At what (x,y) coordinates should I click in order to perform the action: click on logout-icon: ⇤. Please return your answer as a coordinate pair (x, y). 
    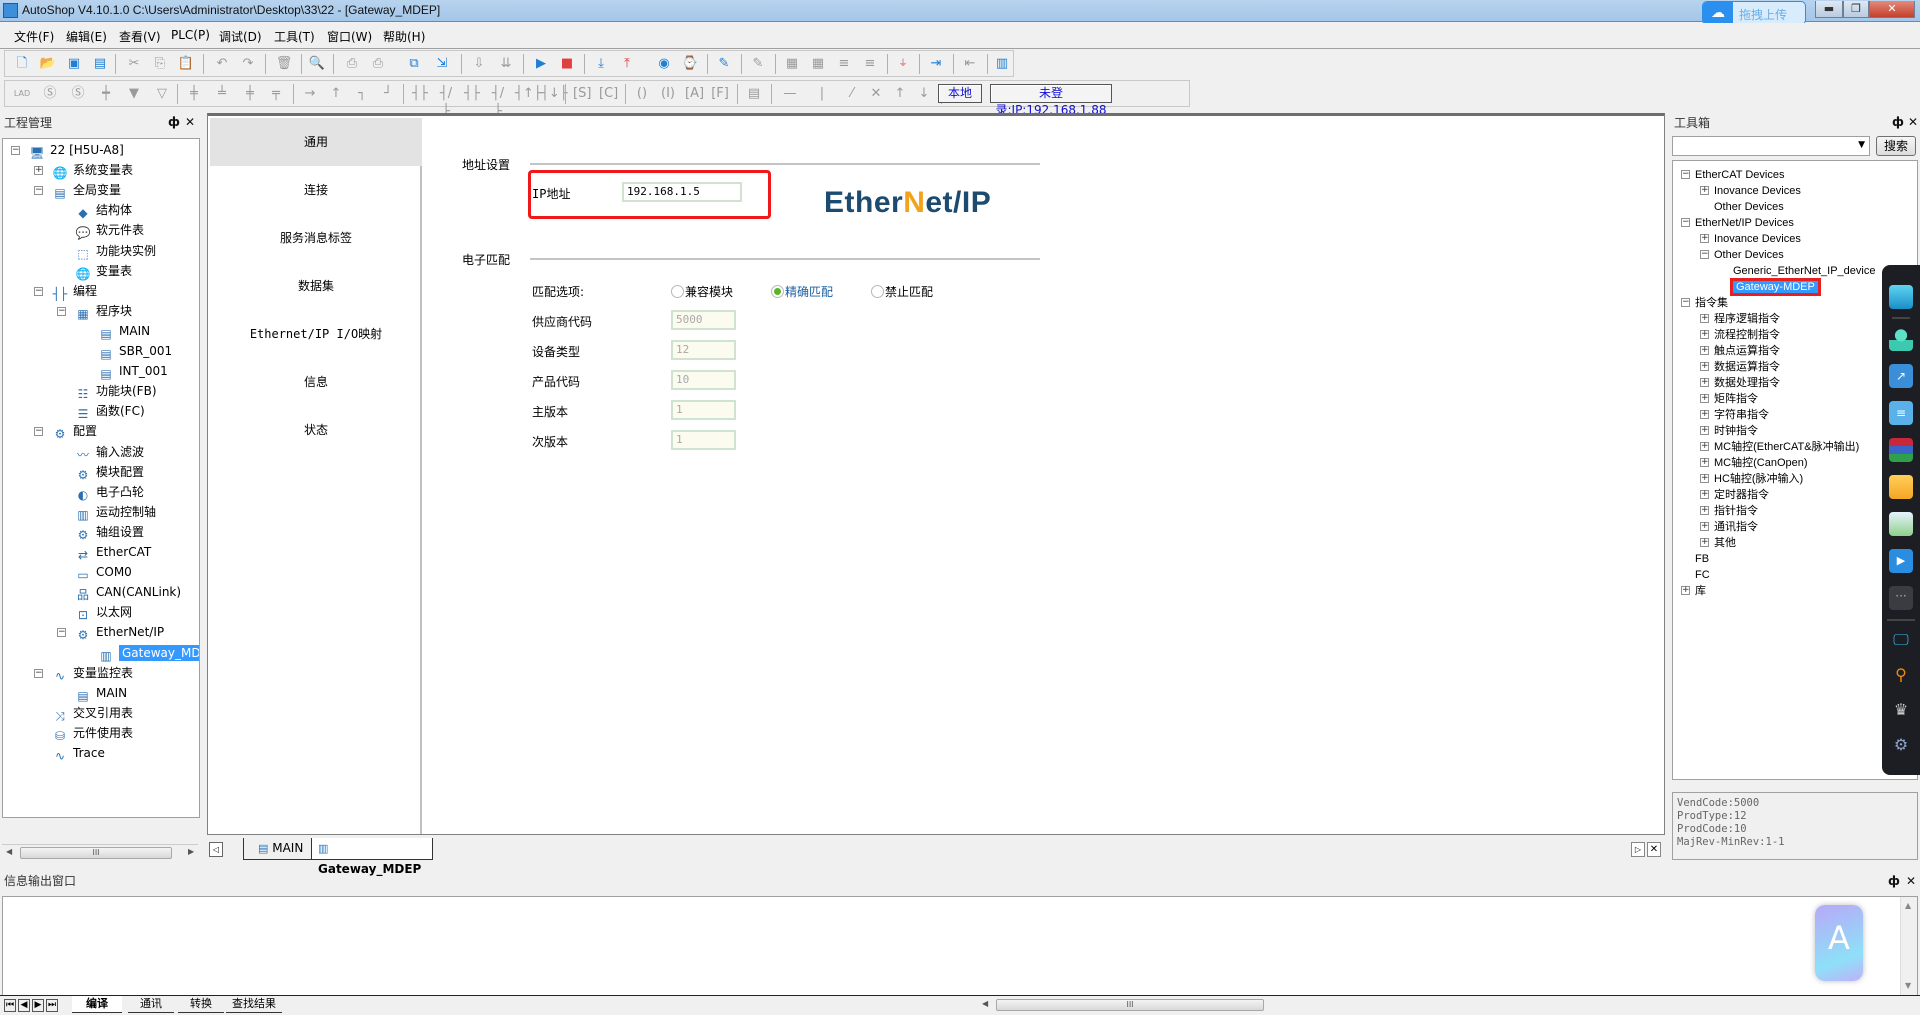
    Looking at the image, I should click on (970, 64).